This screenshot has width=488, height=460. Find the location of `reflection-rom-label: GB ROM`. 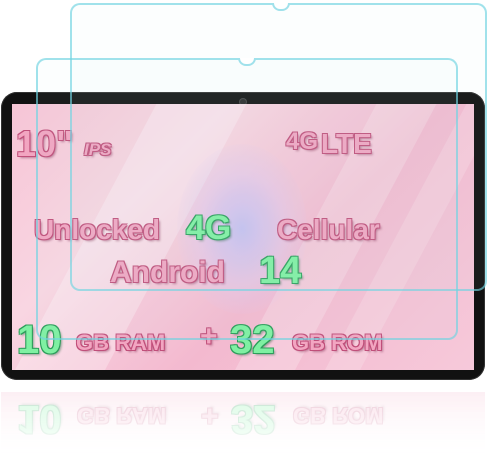

reflection-rom-label: GB ROM is located at coordinates (338, 415).